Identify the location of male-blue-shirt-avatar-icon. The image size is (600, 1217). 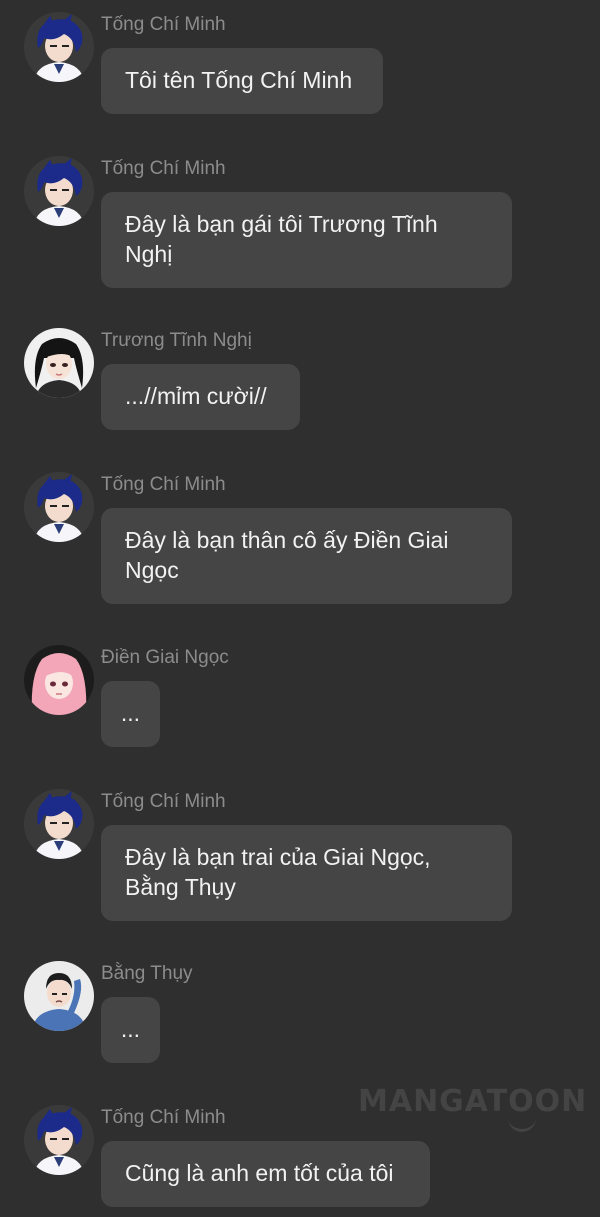
(59, 996).